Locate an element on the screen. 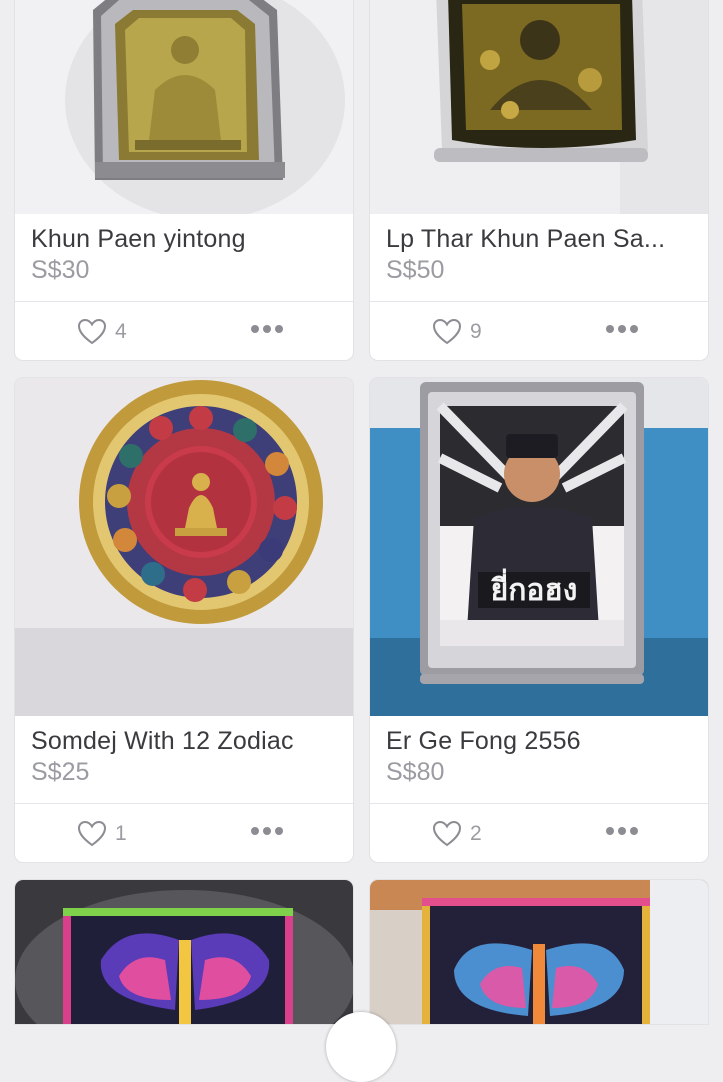 This screenshot has height=1082, width=723. like-button: 2 is located at coordinates (457, 833).